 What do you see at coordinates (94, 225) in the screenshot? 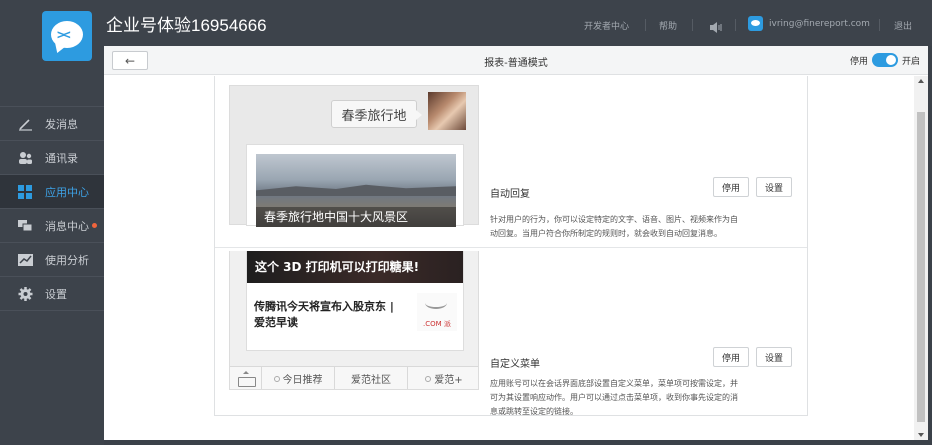
I see `notification-badge` at bounding box center [94, 225].